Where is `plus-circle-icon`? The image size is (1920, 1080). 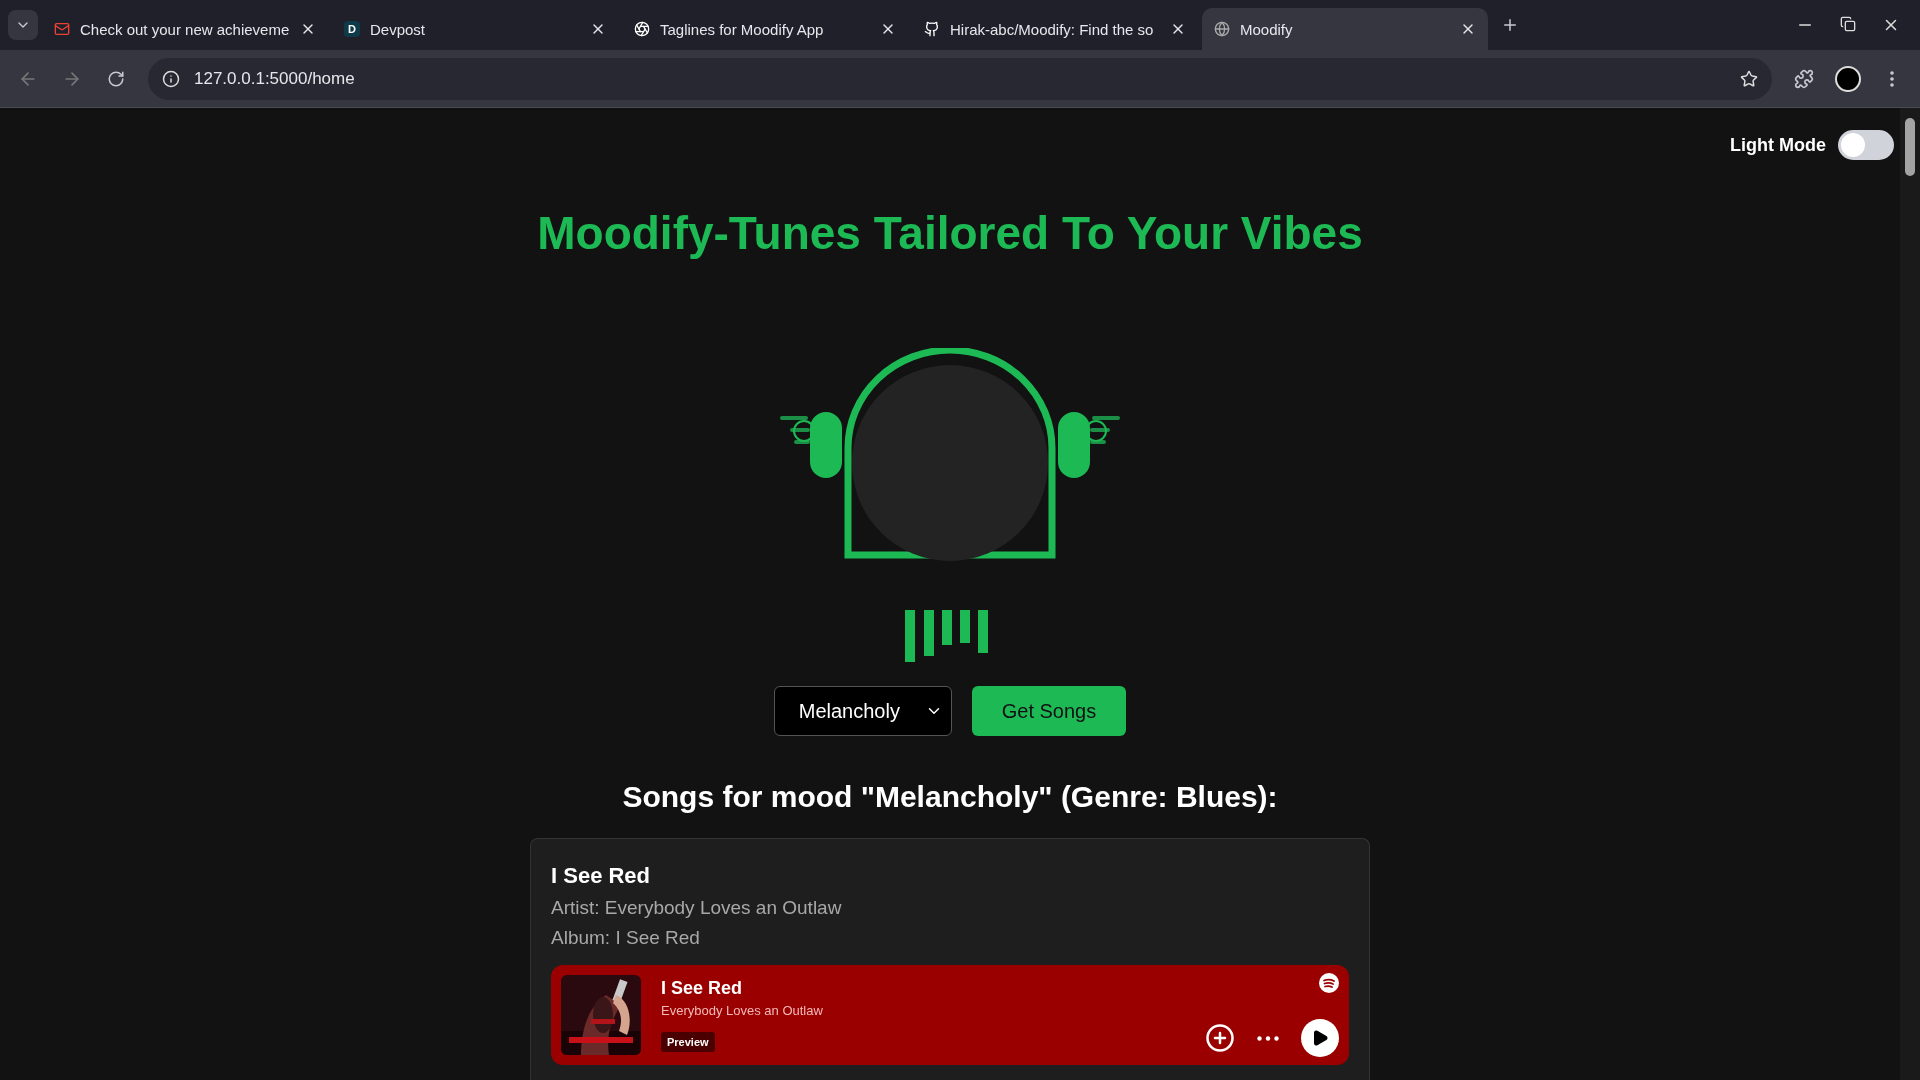 plus-circle-icon is located at coordinates (1220, 1038).